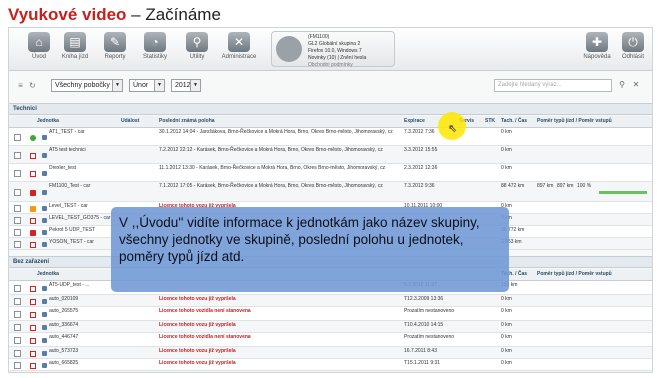 This screenshot has height=378, width=661. Describe the element at coordinates (84, 243) in the screenshot. I see `unit-name: YOSON_TEST - car` at that location.